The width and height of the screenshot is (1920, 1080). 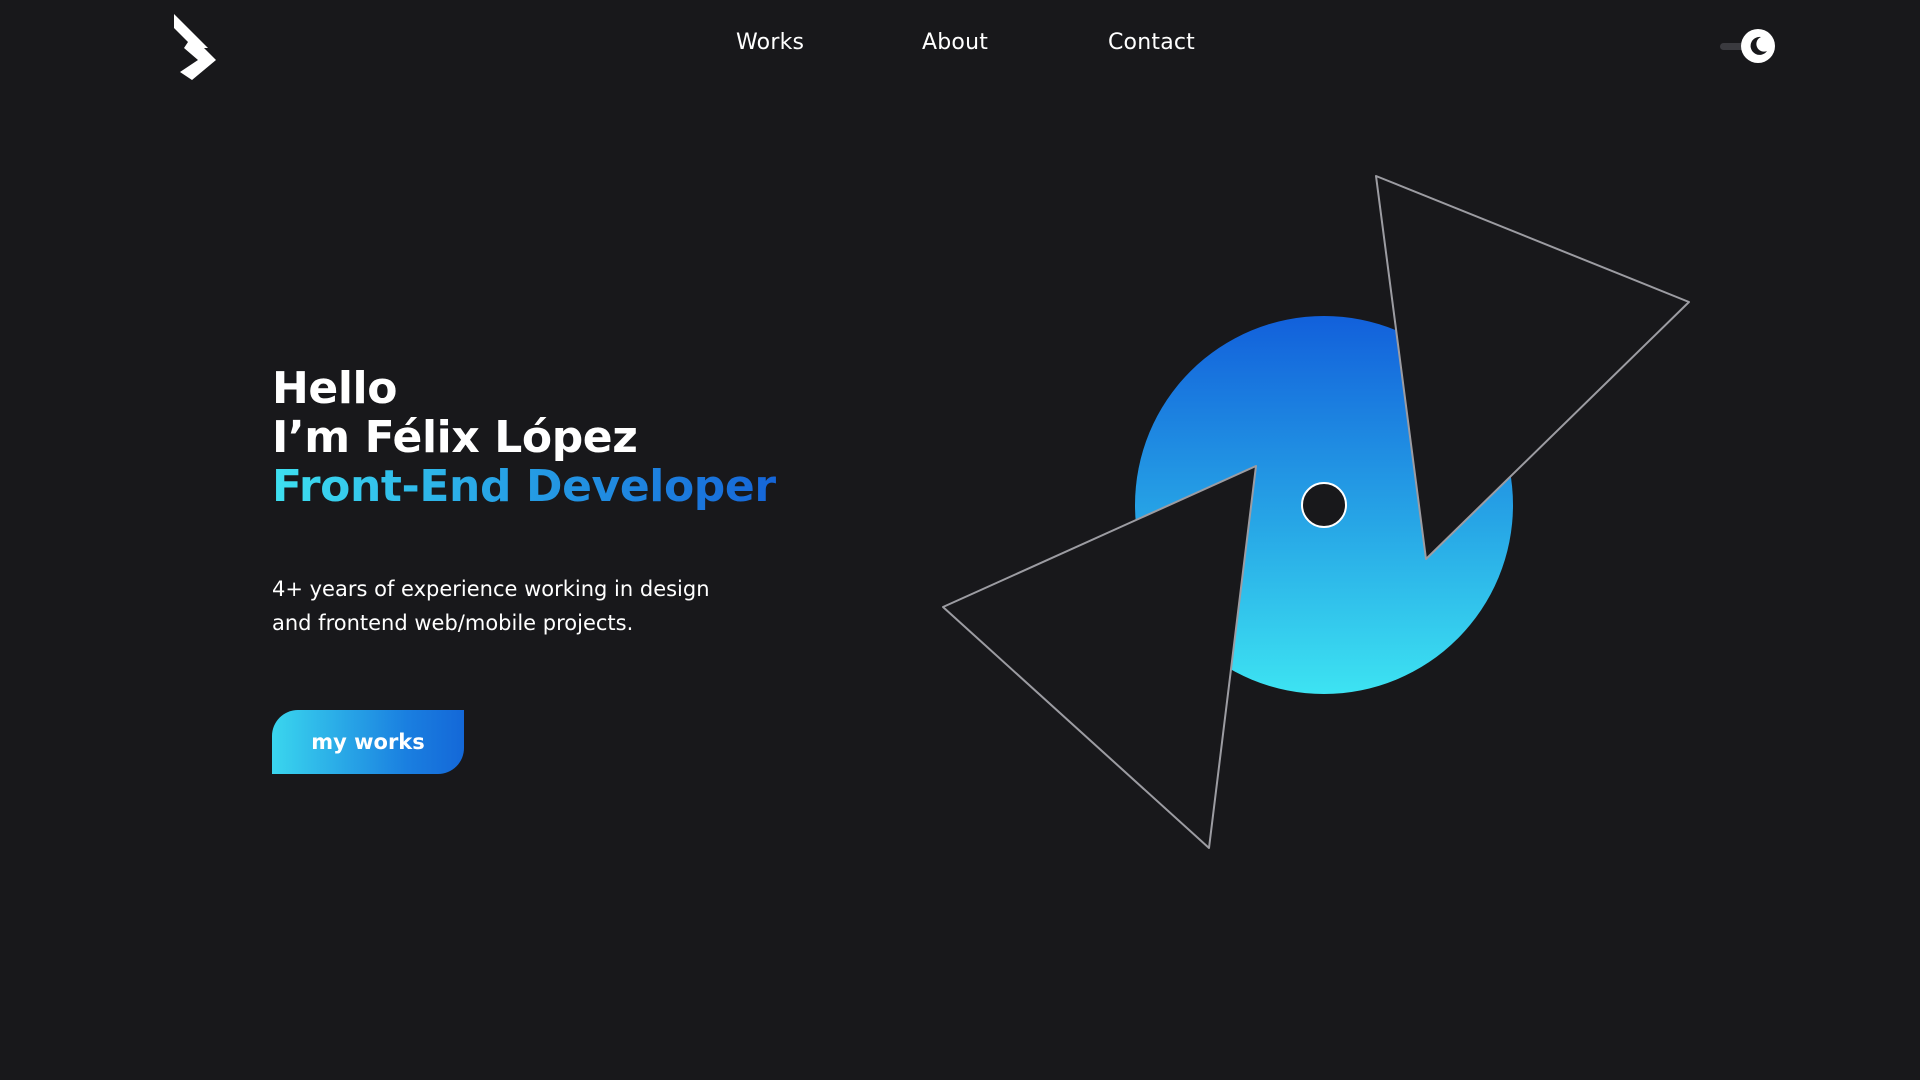 I want to click on gradient-disc, so click(x=1324, y=505).